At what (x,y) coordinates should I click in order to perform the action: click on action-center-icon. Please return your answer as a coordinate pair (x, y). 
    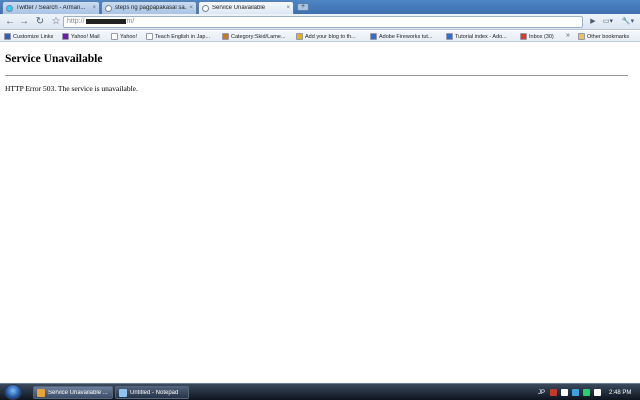
    Looking at the image, I should click on (598, 392).